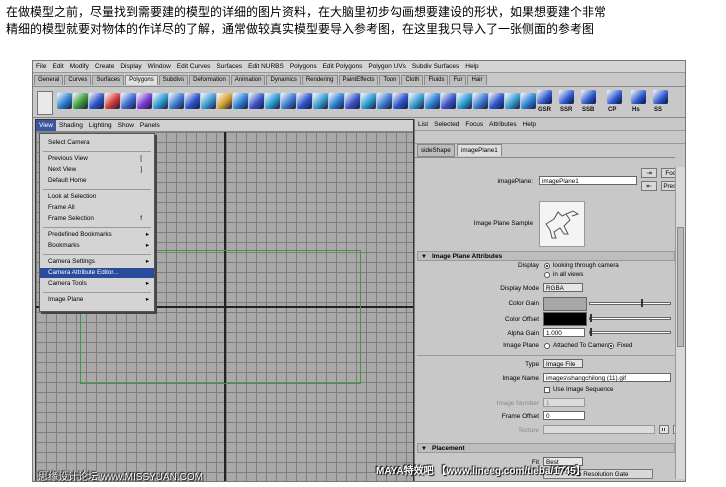 The image size is (726, 487). I want to click on menu-edit-curves: Edit Curves, so click(194, 66).